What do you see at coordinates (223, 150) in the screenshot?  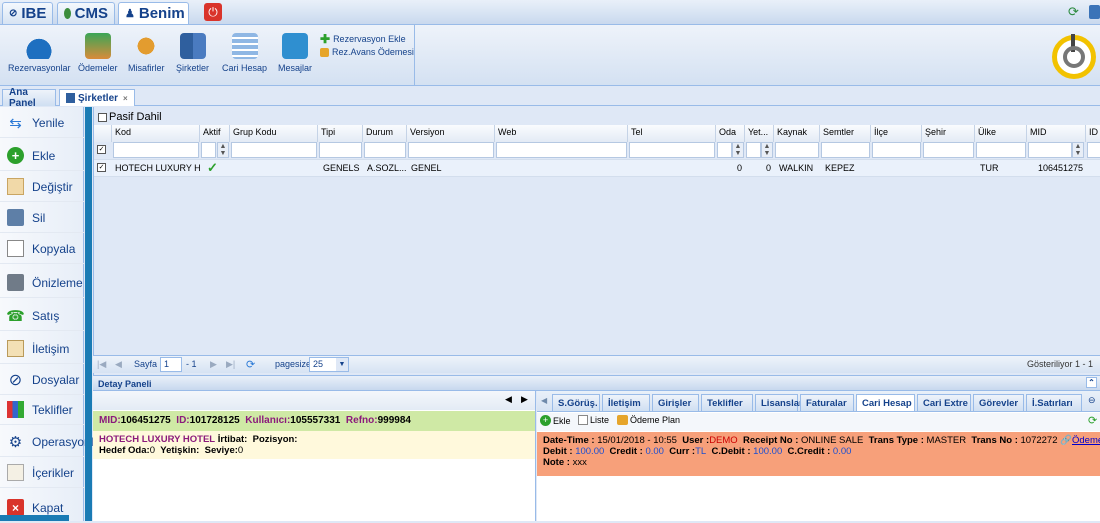 I see `filter-aktif-spinner: ▲ ▼` at bounding box center [223, 150].